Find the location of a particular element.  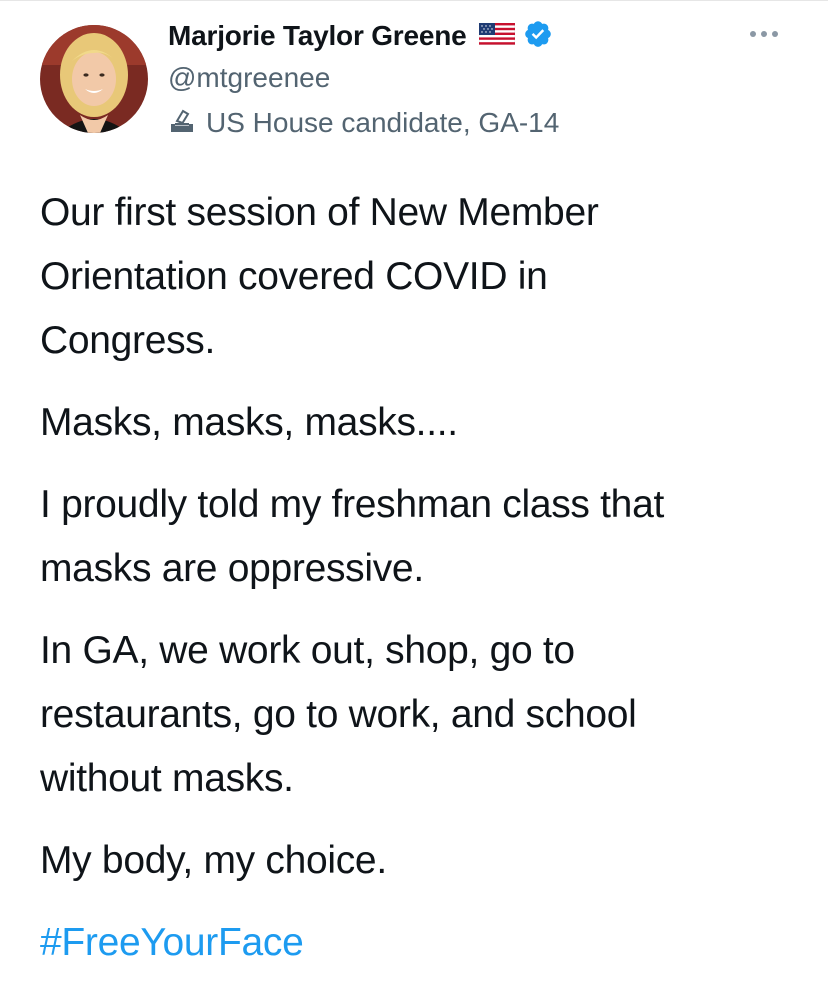

name-row: Marjorie Taylor Greene is located at coordinates (363, 36).